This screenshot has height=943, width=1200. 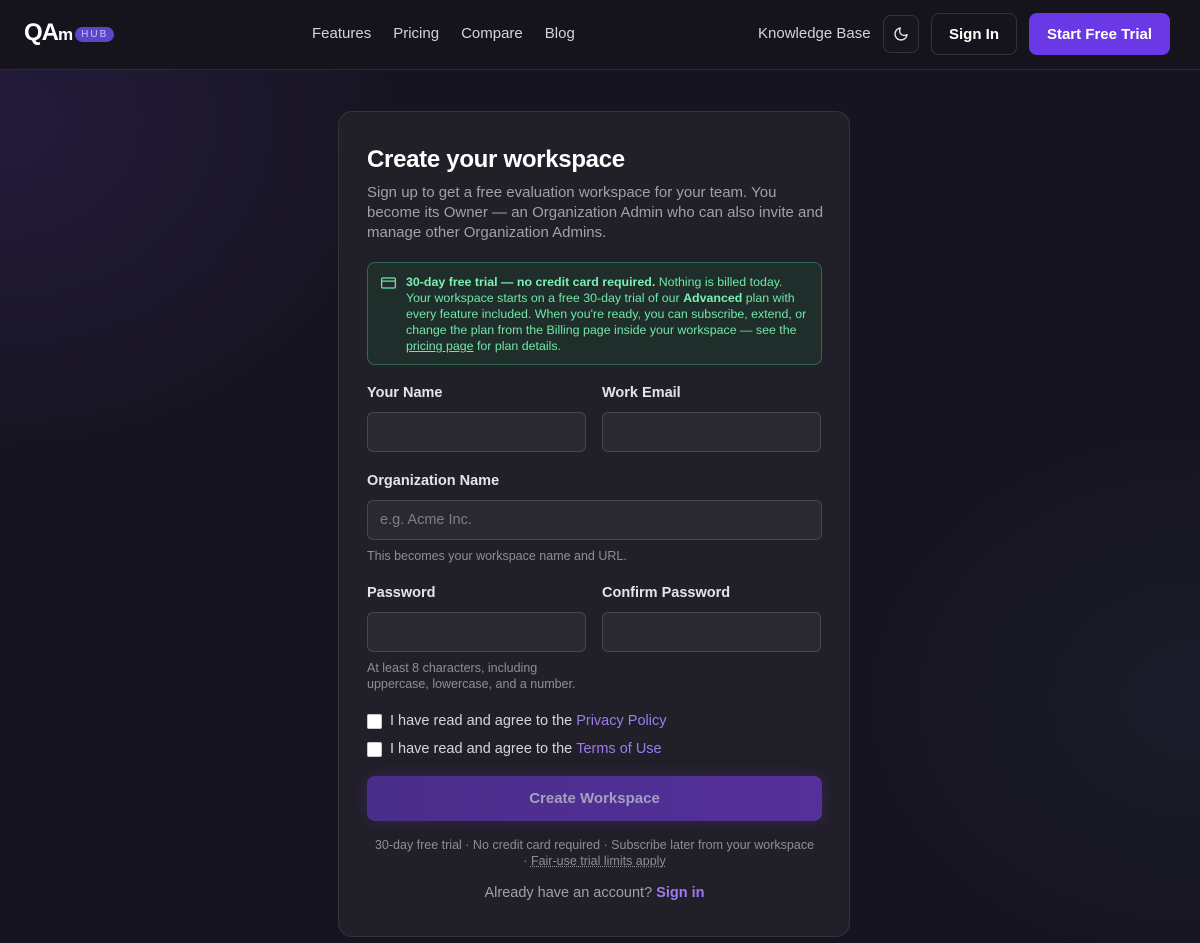 I want to click on terms-consent-text: I have read and agree to the, so click(x=481, y=749).